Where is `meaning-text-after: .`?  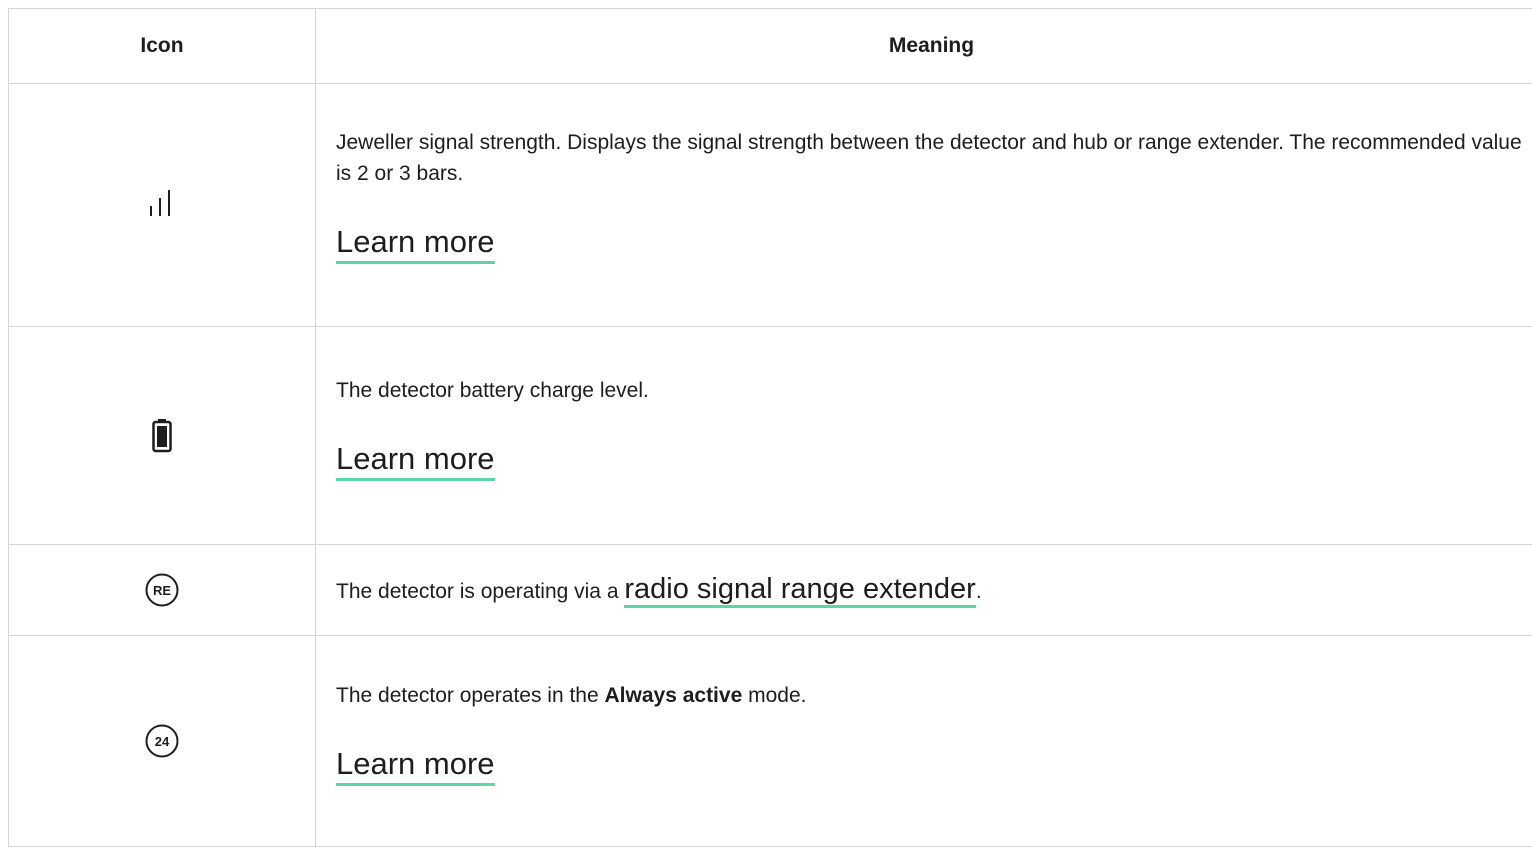 meaning-text-after: . is located at coordinates (978, 591).